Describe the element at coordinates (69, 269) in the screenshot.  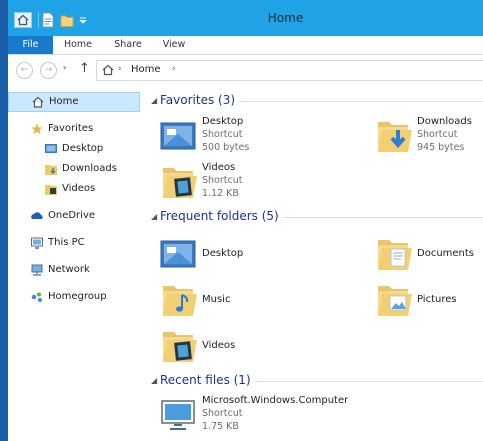
I see `nav-item-label: Network` at that location.